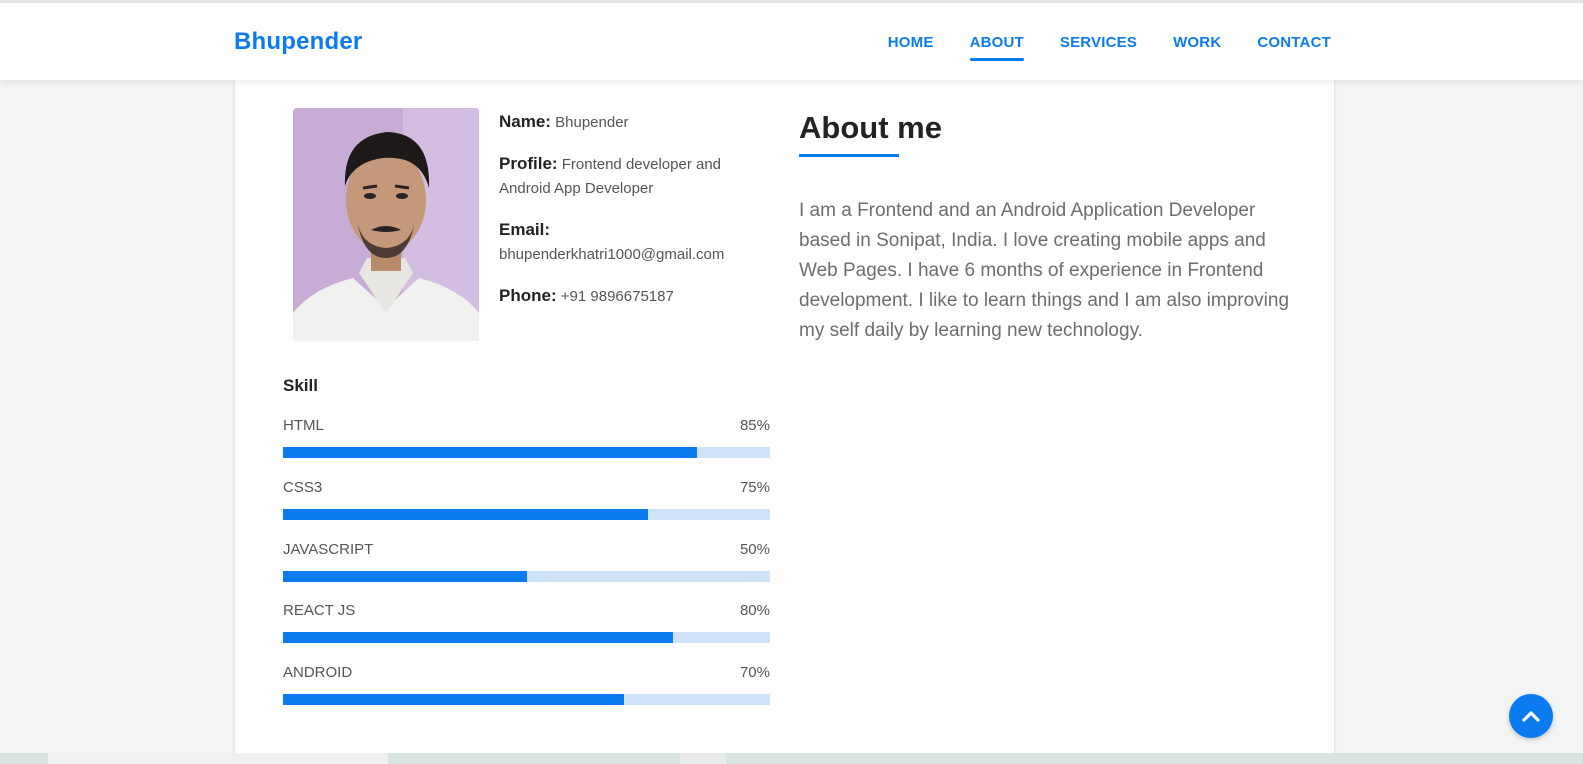 The width and height of the screenshot is (1583, 764). Describe the element at coordinates (1098, 42) in the screenshot. I see `nav-services: SERVICES` at that location.